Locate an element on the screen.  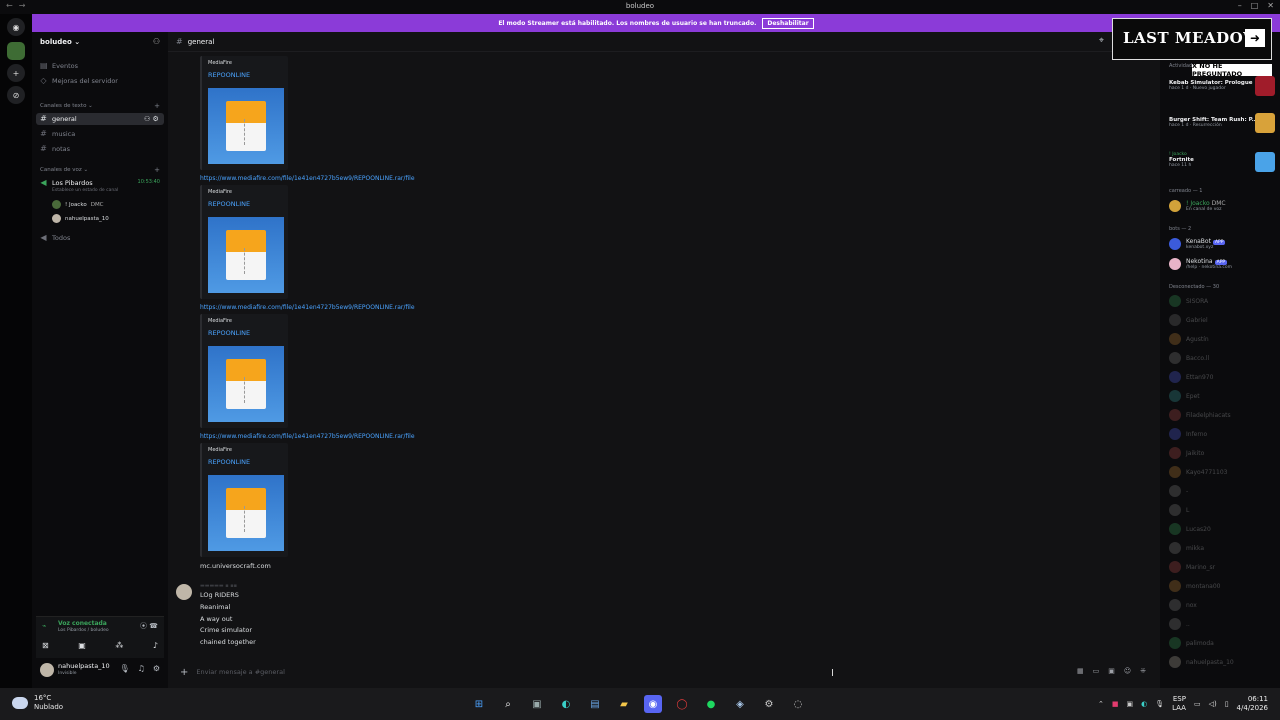
member-row-offline: palimoda is located at coordinates (1223, 643).